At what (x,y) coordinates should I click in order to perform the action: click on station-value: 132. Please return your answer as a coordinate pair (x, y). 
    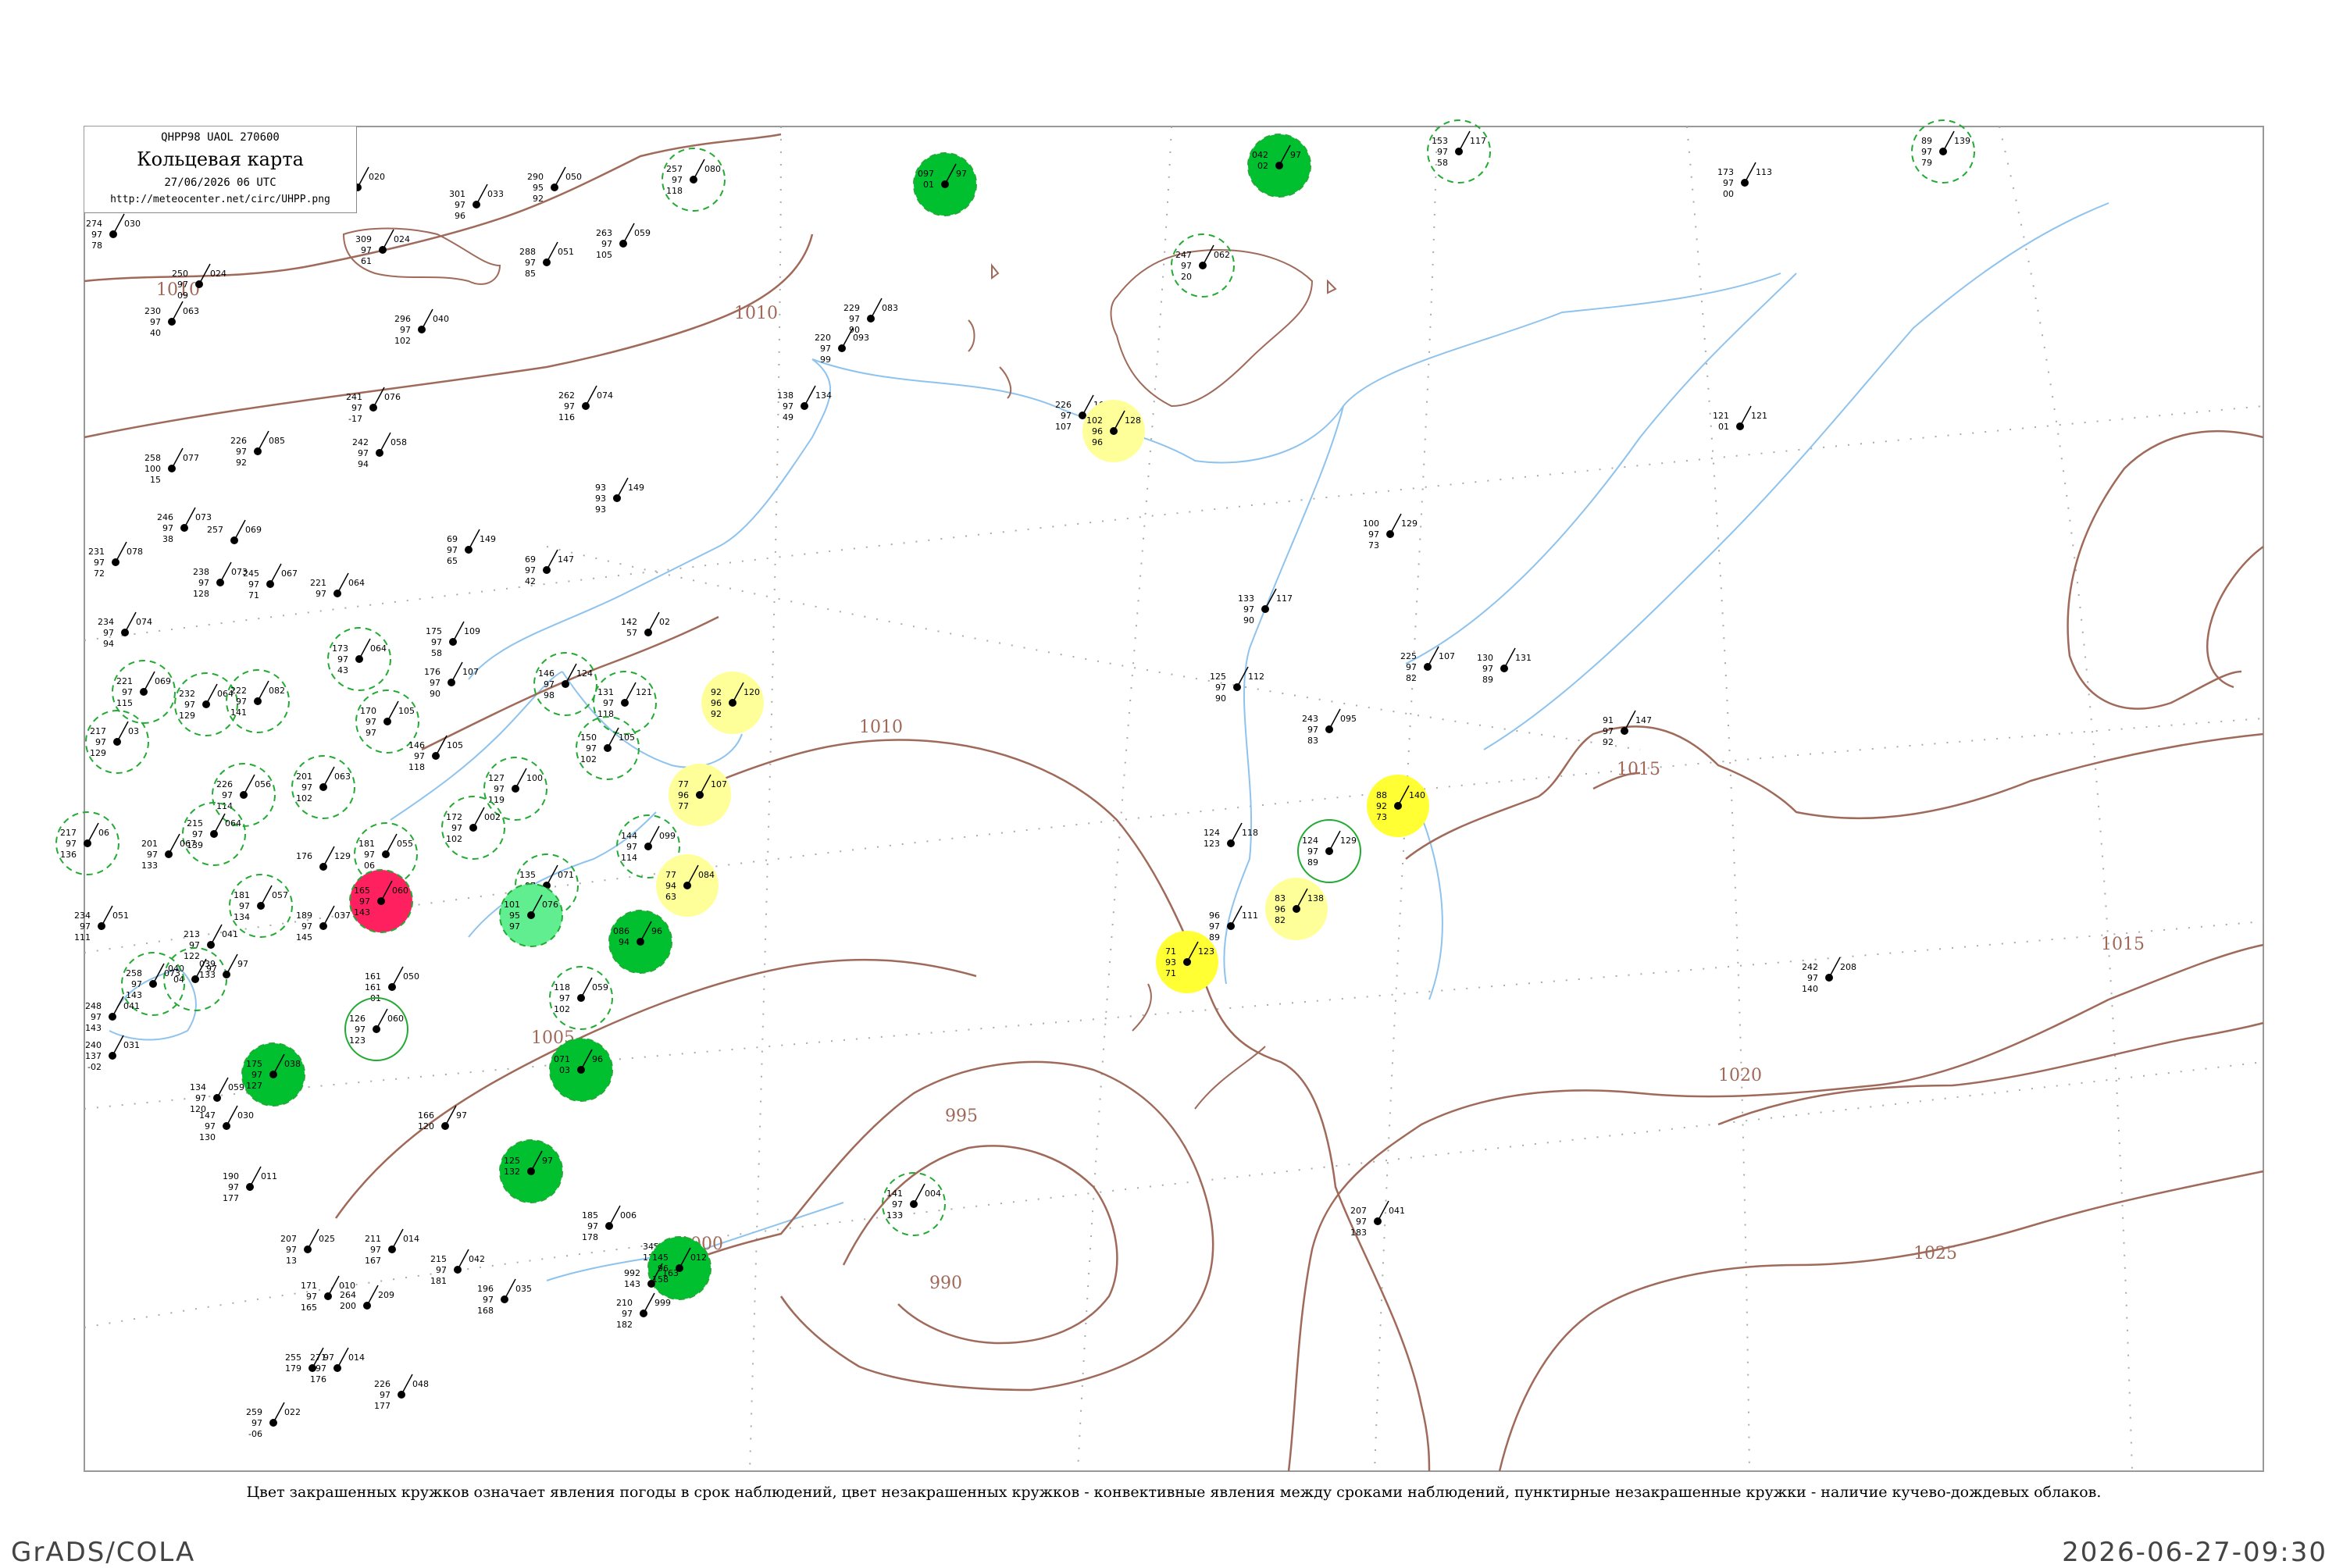
    Looking at the image, I should click on (512, 1172).